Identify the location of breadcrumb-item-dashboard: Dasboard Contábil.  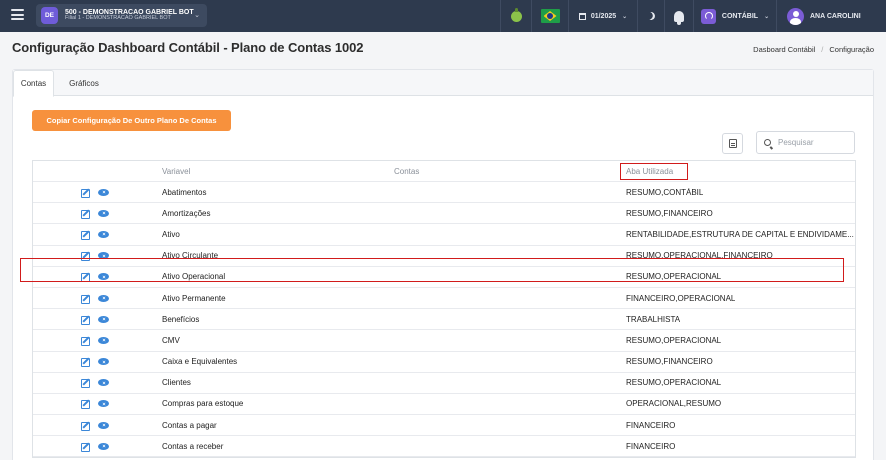
(784, 49).